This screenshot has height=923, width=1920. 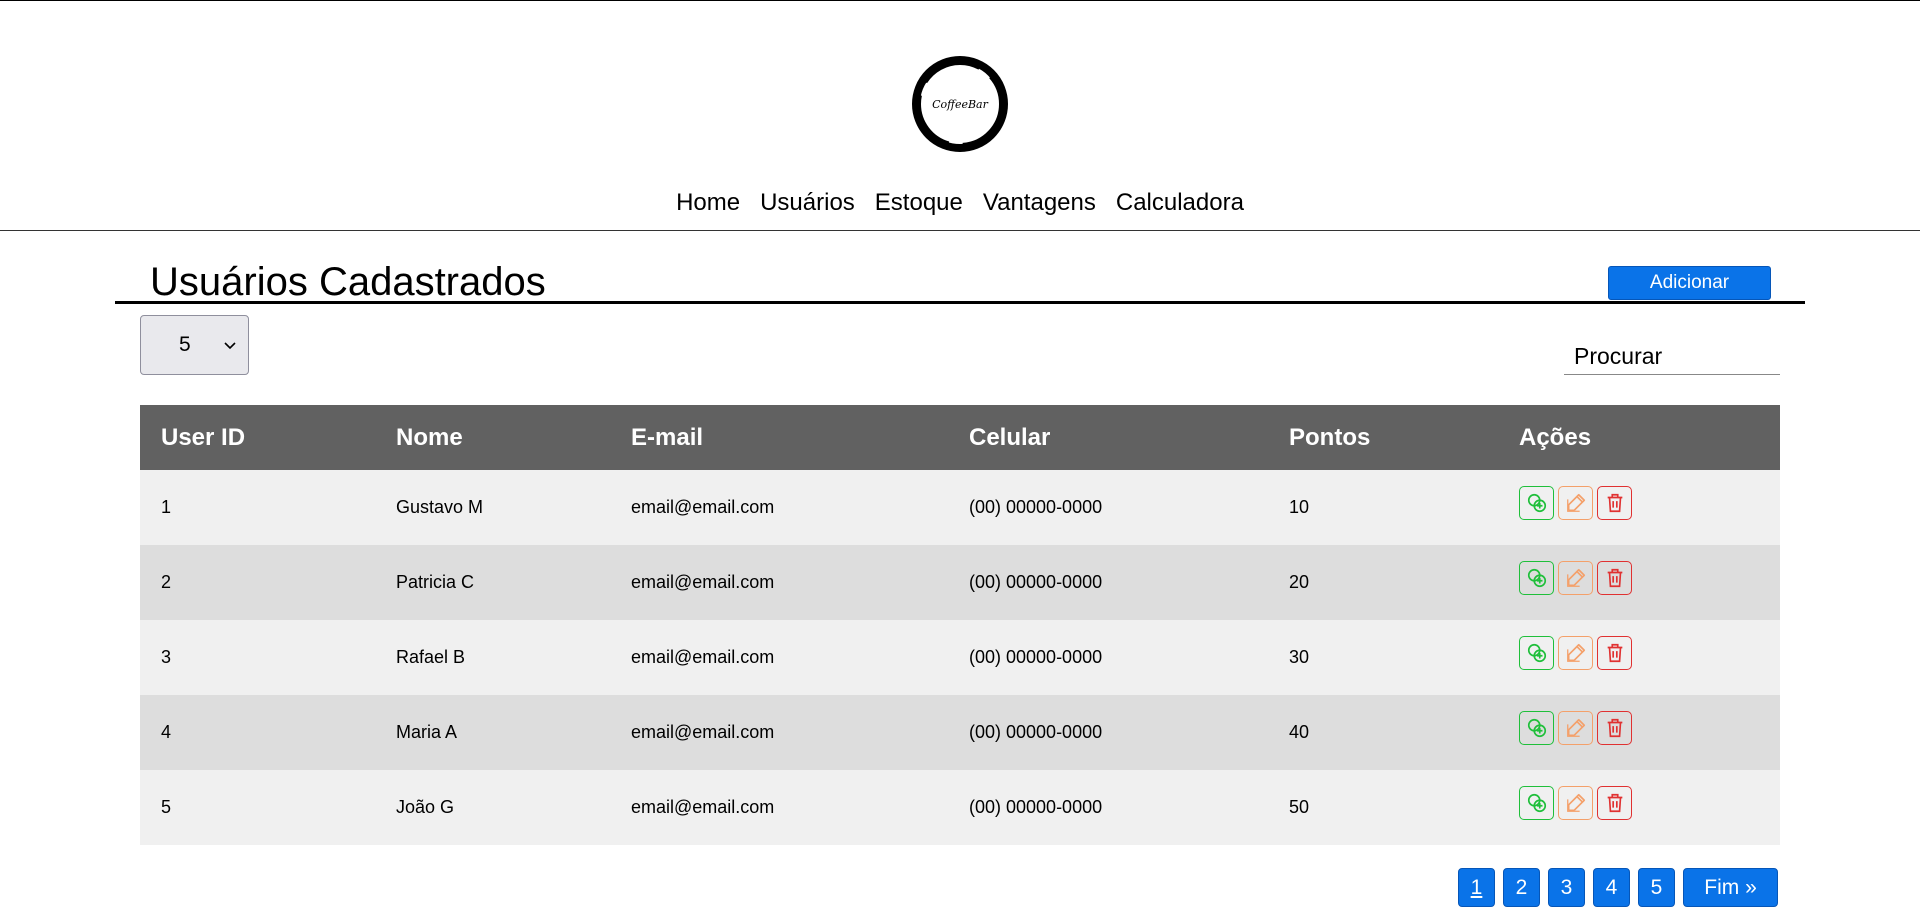 What do you see at coordinates (1039, 203) in the screenshot?
I see `nav-vantagens: Vantagens` at bounding box center [1039, 203].